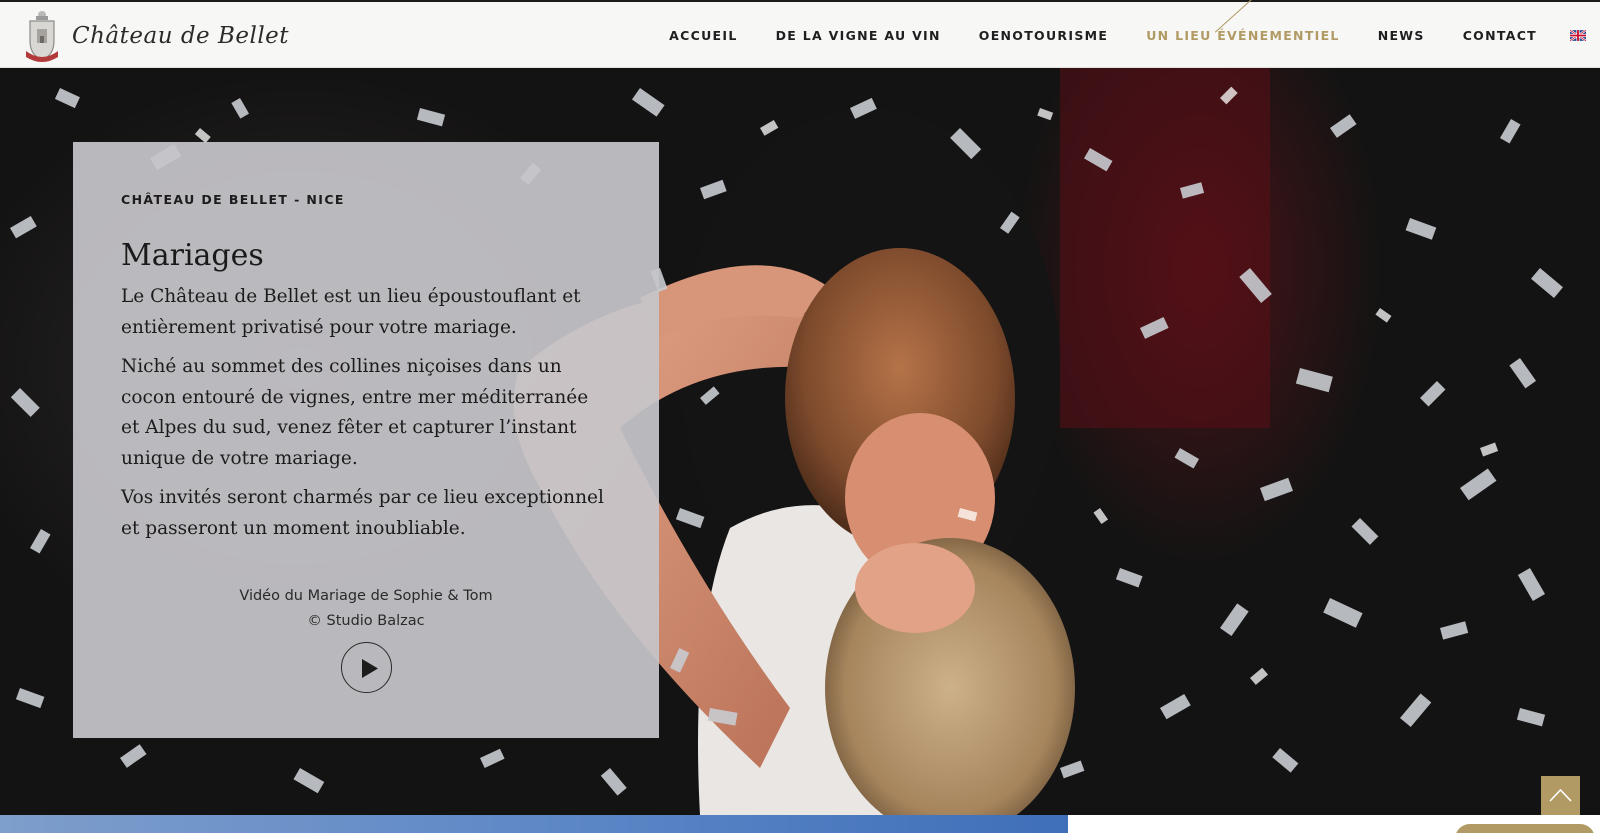 The width and height of the screenshot is (1600, 833). What do you see at coordinates (1578, 35) in the screenshot?
I see `uk-flag-icon` at bounding box center [1578, 35].